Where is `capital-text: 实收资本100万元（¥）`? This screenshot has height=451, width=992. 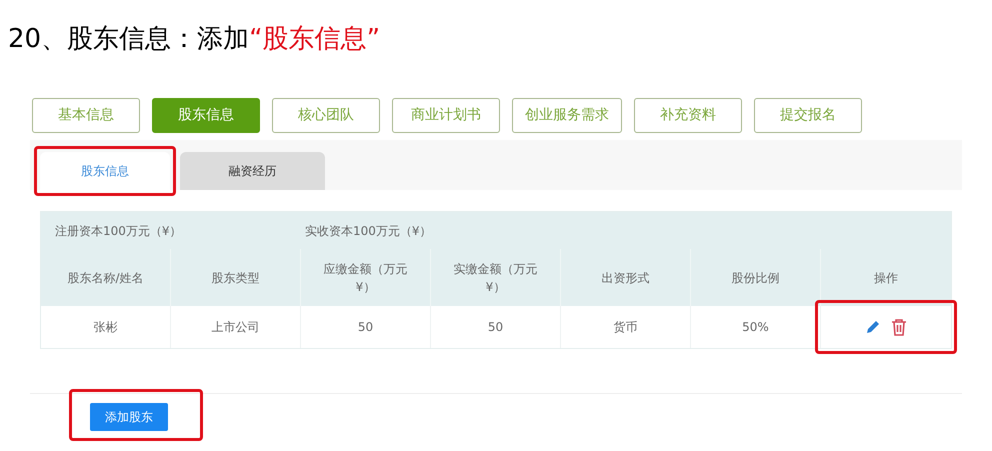
capital-text: 实收资本100万元（¥） is located at coordinates (369, 231).